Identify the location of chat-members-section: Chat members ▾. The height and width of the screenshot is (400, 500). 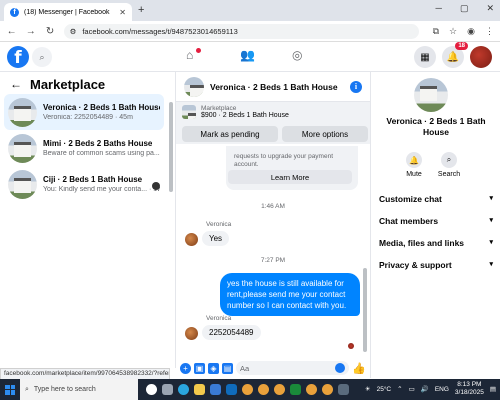
(436, 221).